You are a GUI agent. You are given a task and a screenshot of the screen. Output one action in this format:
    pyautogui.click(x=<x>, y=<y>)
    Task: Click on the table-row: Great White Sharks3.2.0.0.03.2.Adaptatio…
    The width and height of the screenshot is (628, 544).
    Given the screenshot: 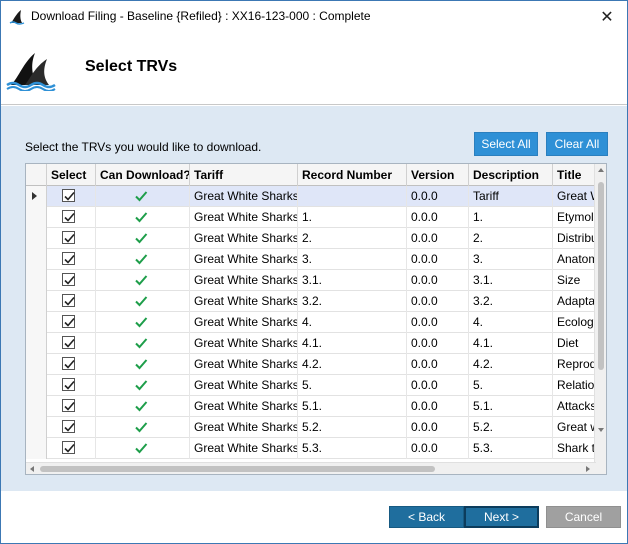 What is the action you would take?
    pyautogui.click(x=311, y=301)
    